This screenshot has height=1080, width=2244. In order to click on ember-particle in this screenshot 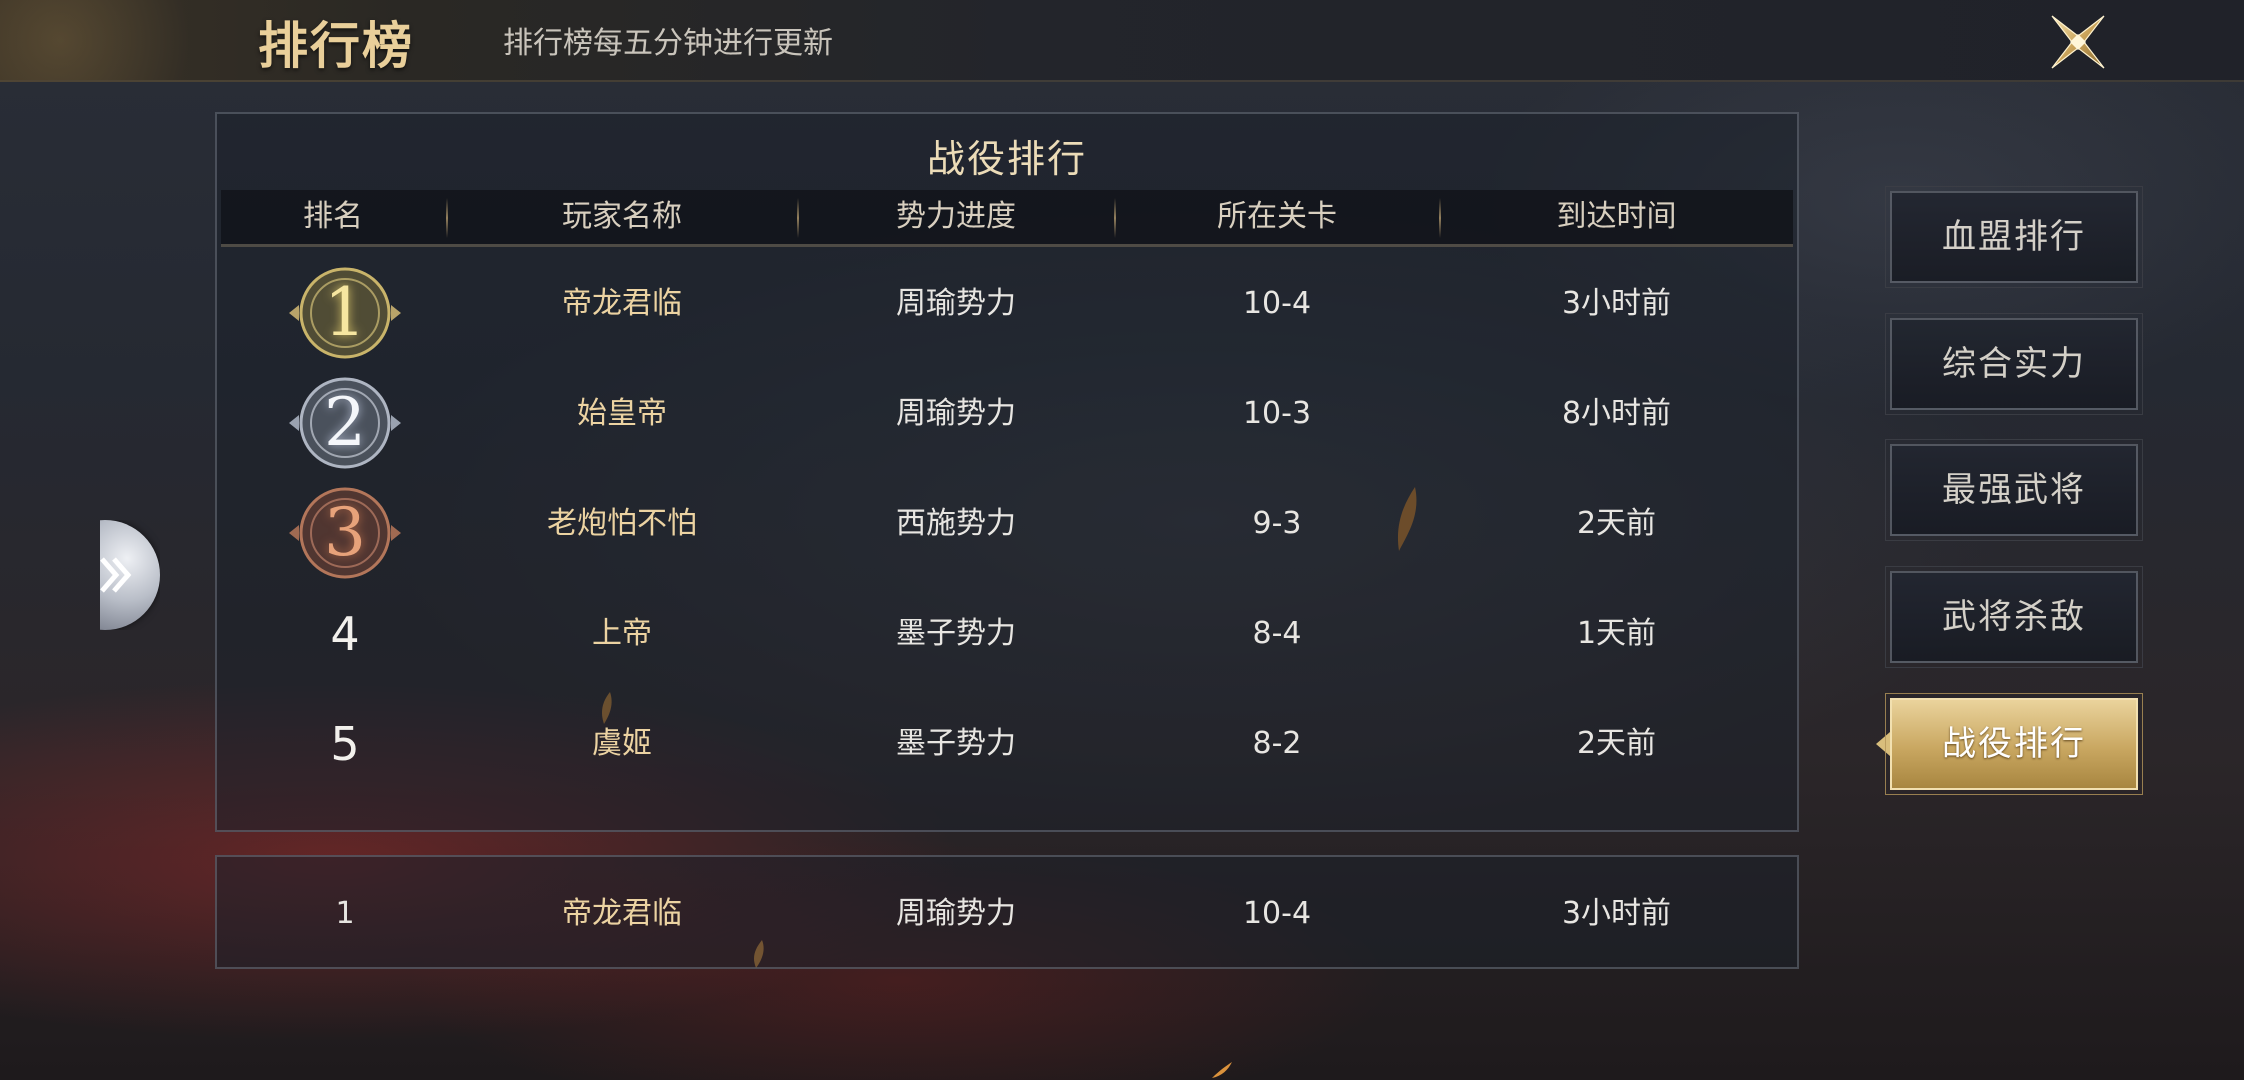, I will do `click(1222, 1070)`.